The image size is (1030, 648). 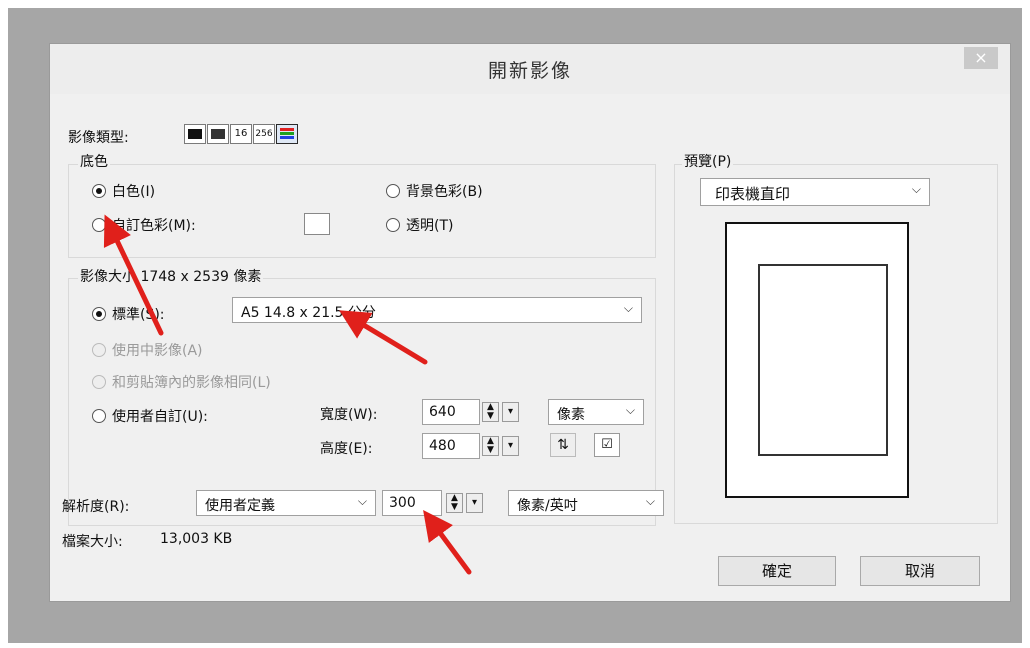 What do you see at coordinates (383, 337) in the screenshot?
I see `arrow-to-standard-size` at bounding box center [383, 337].